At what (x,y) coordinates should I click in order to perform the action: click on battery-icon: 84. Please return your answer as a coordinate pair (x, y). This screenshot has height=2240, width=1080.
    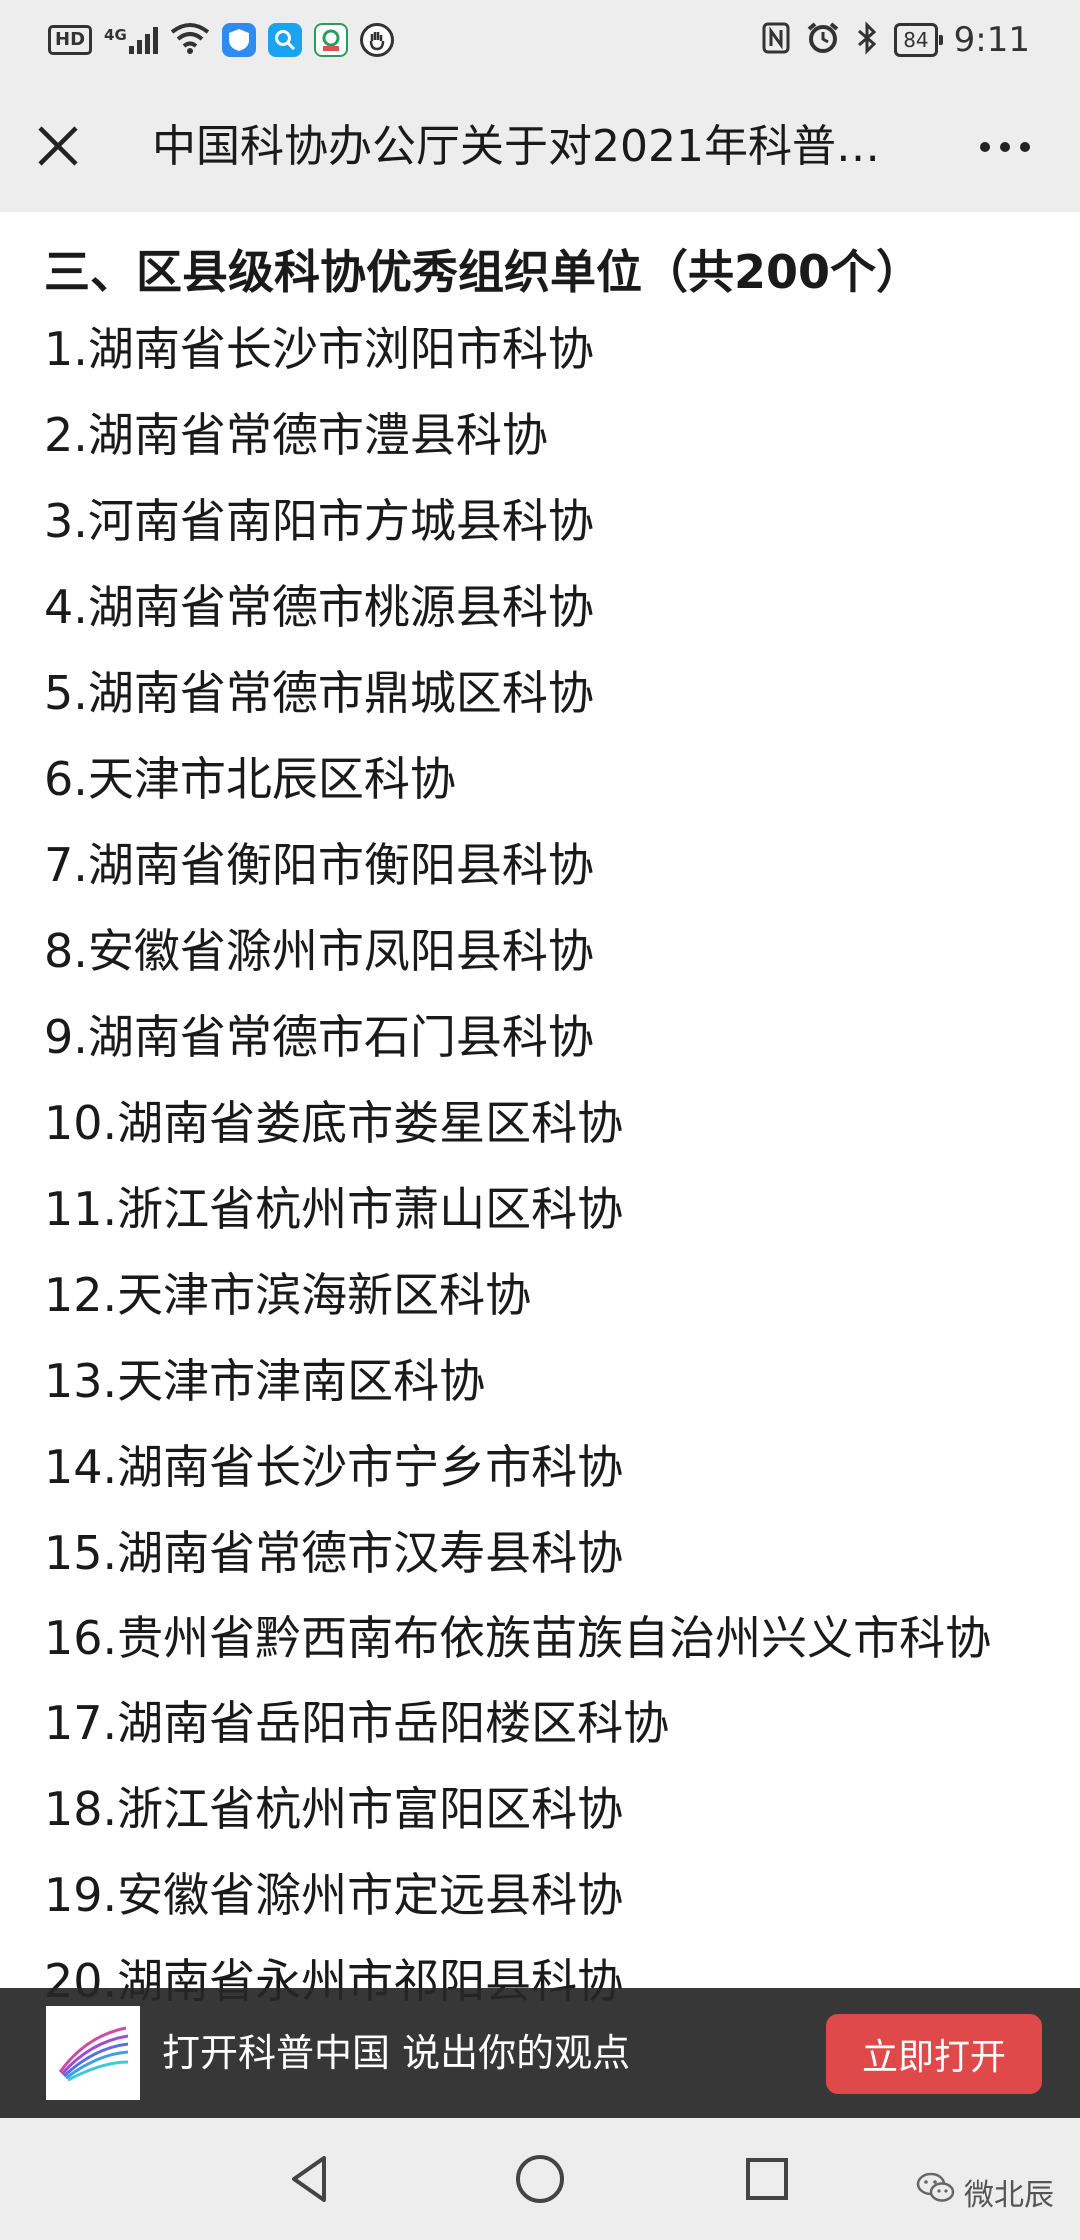
    Looking at the image, I should click on (919, 40).